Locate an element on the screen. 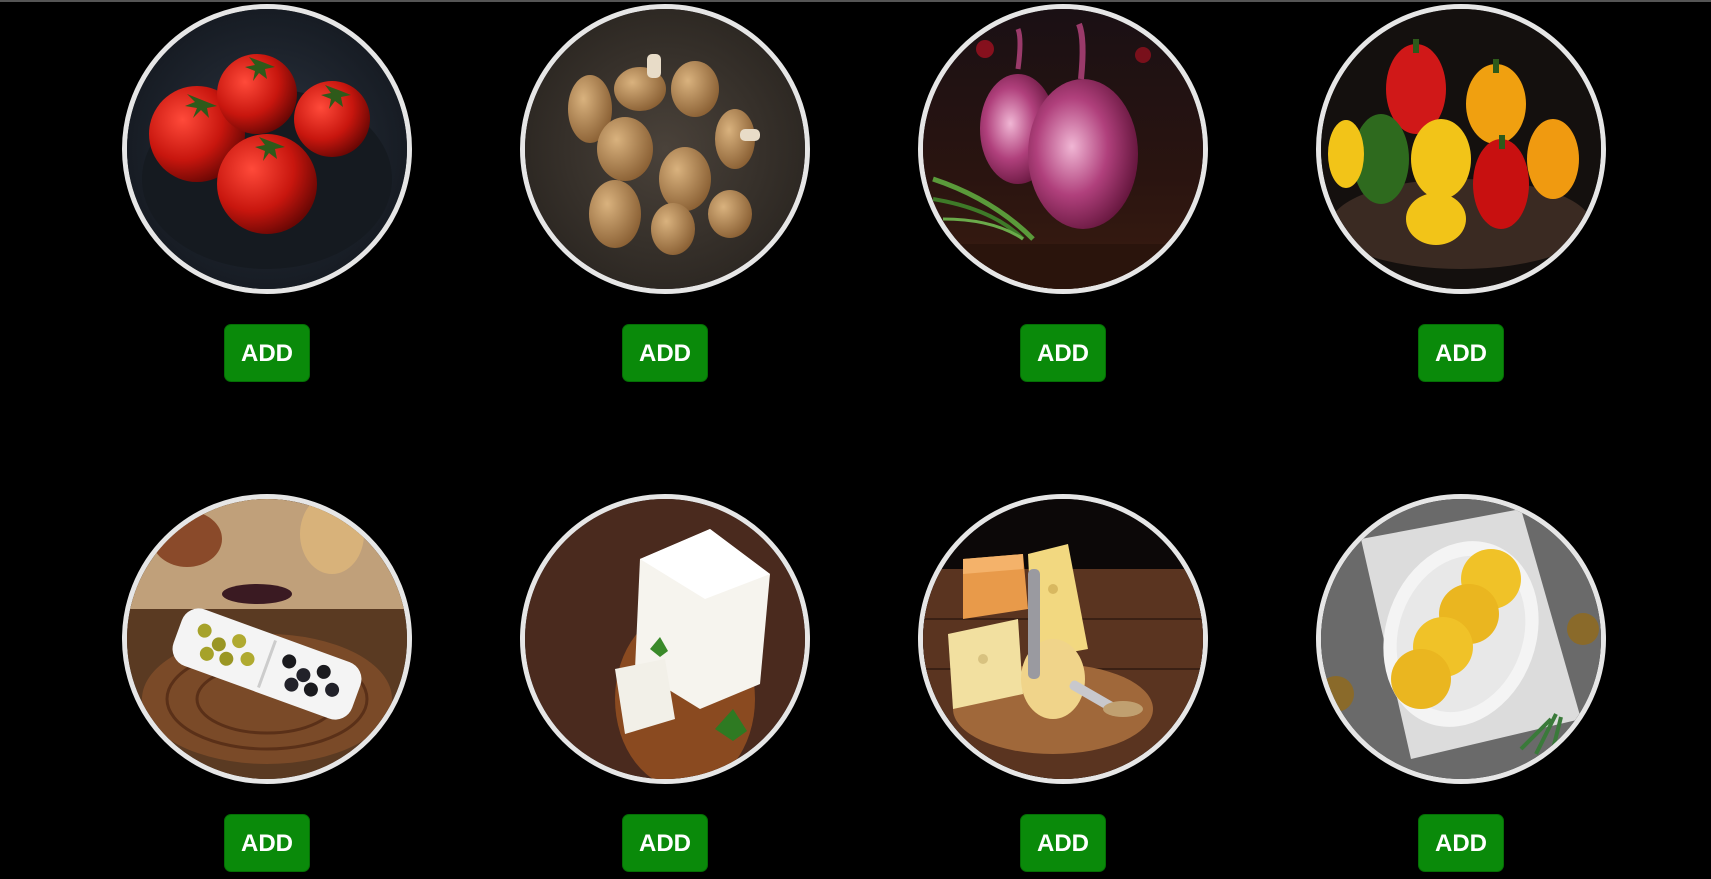  product-card-red-onions: ADD is located at coordinates (1063, 194).